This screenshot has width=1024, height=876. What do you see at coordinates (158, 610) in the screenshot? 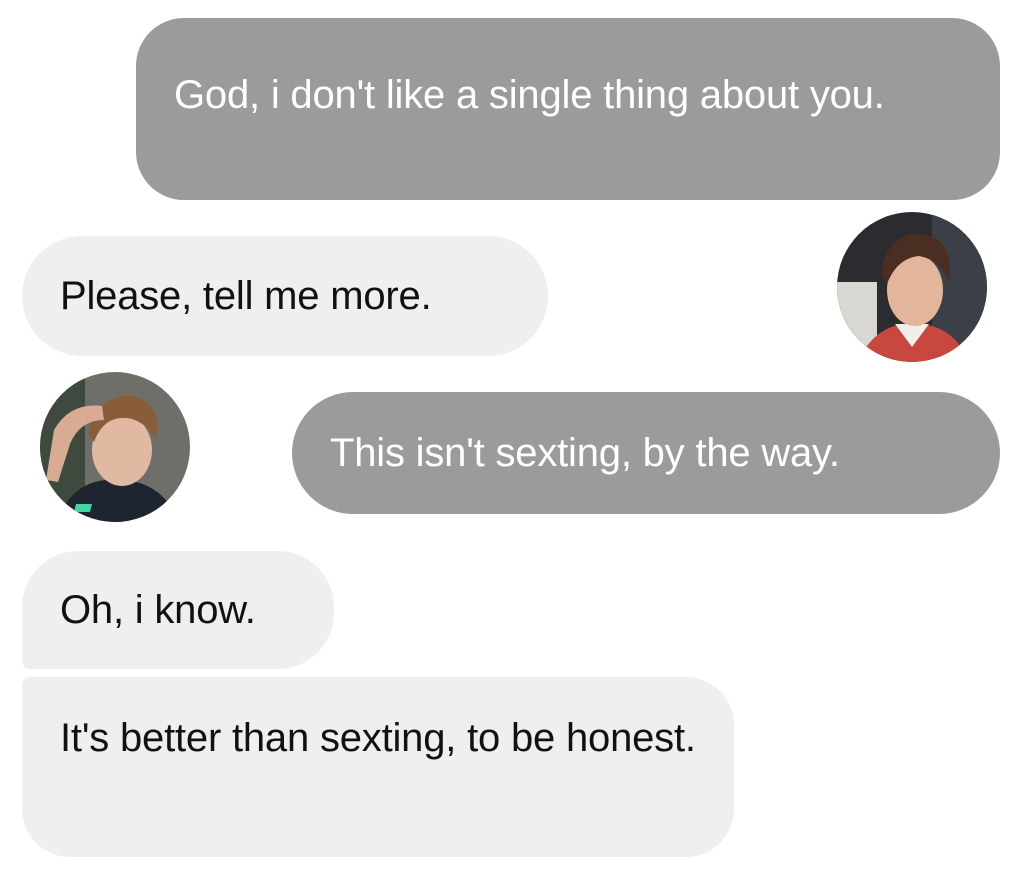
I see `message-text: Oh, i know.` at bounding box center [158, 610].